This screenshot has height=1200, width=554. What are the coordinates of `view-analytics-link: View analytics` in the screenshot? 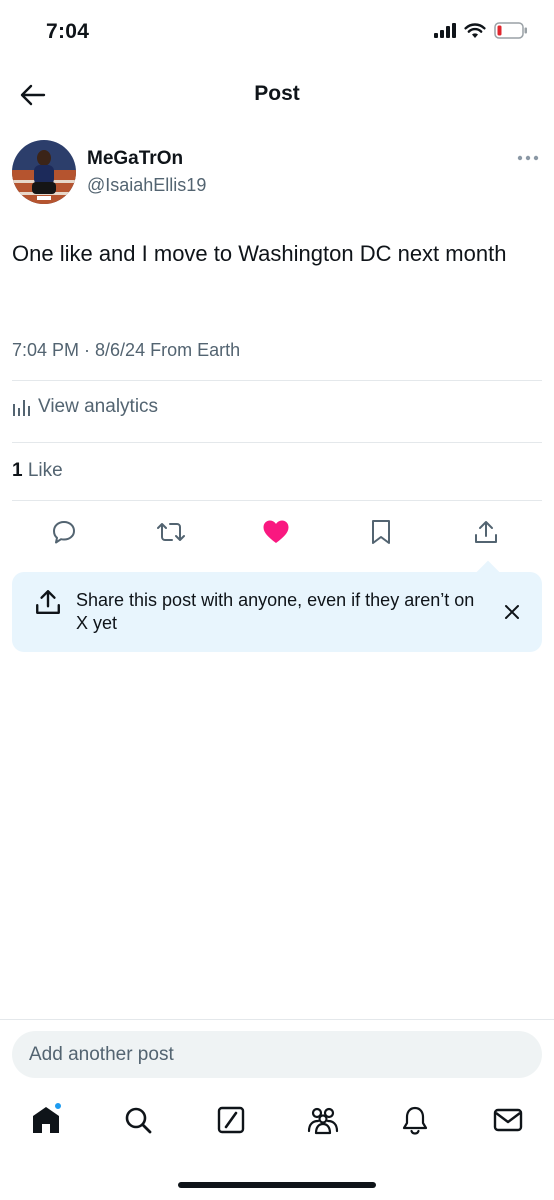 It's located at (85, 407).